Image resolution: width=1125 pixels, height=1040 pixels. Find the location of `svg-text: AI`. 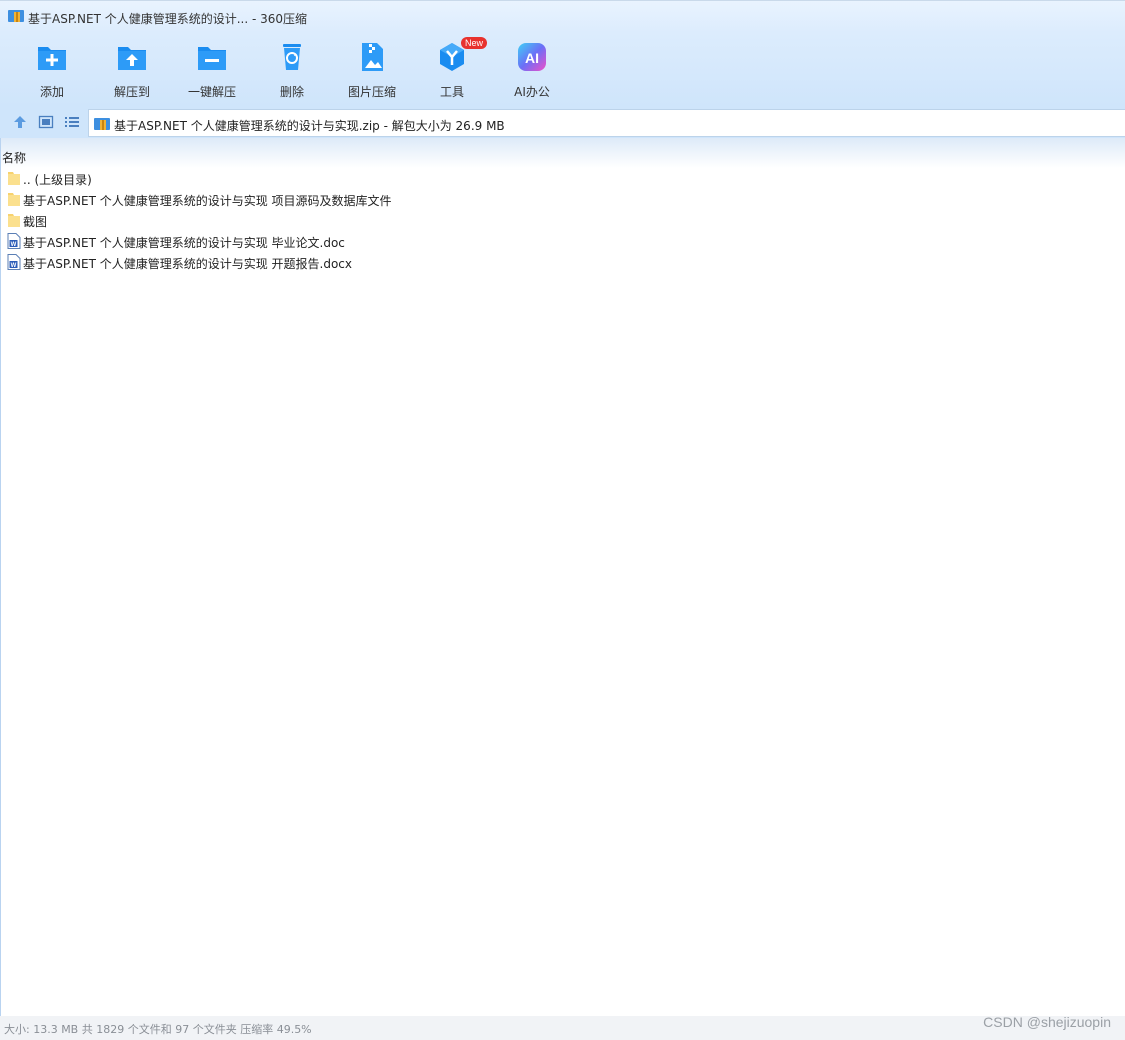

svg-text: AI is located at coordinates (532, 58).